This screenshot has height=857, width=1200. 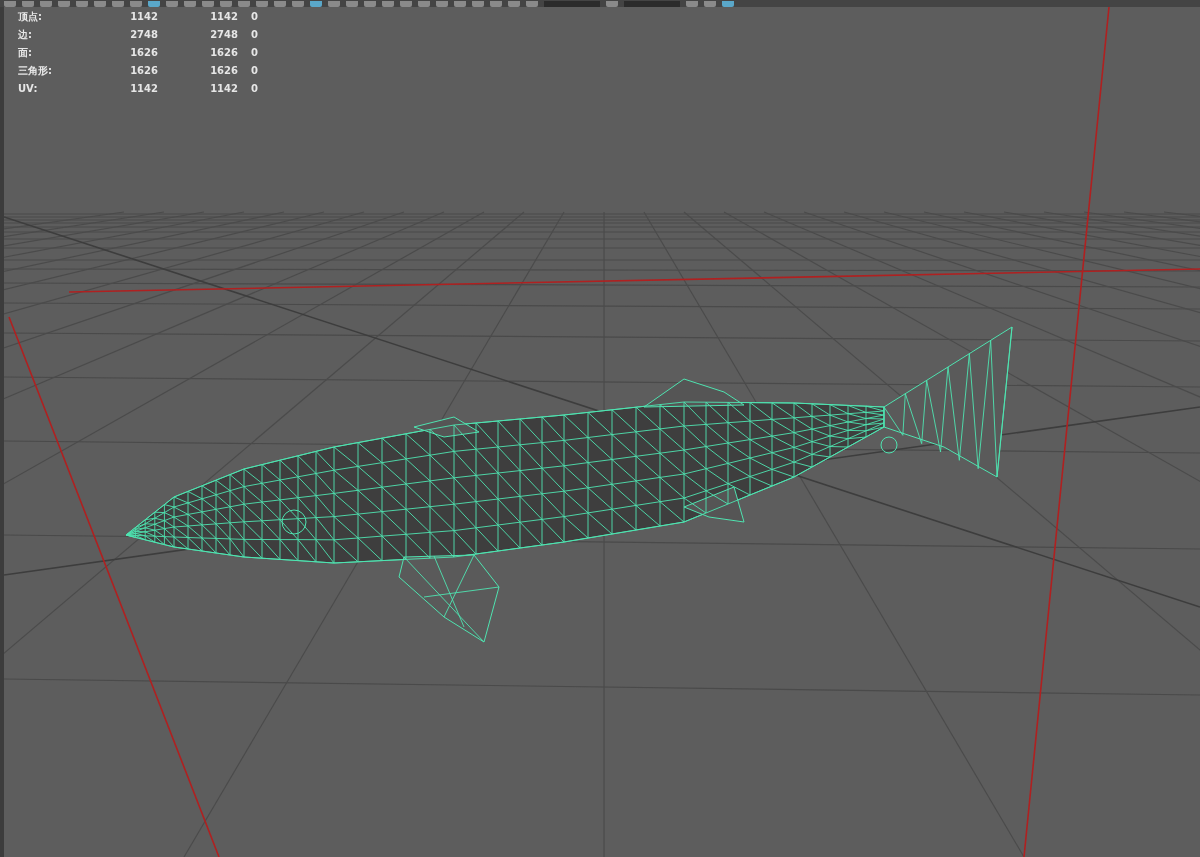 I want to click on stat-label: 面:, so click(x=25, y=53).